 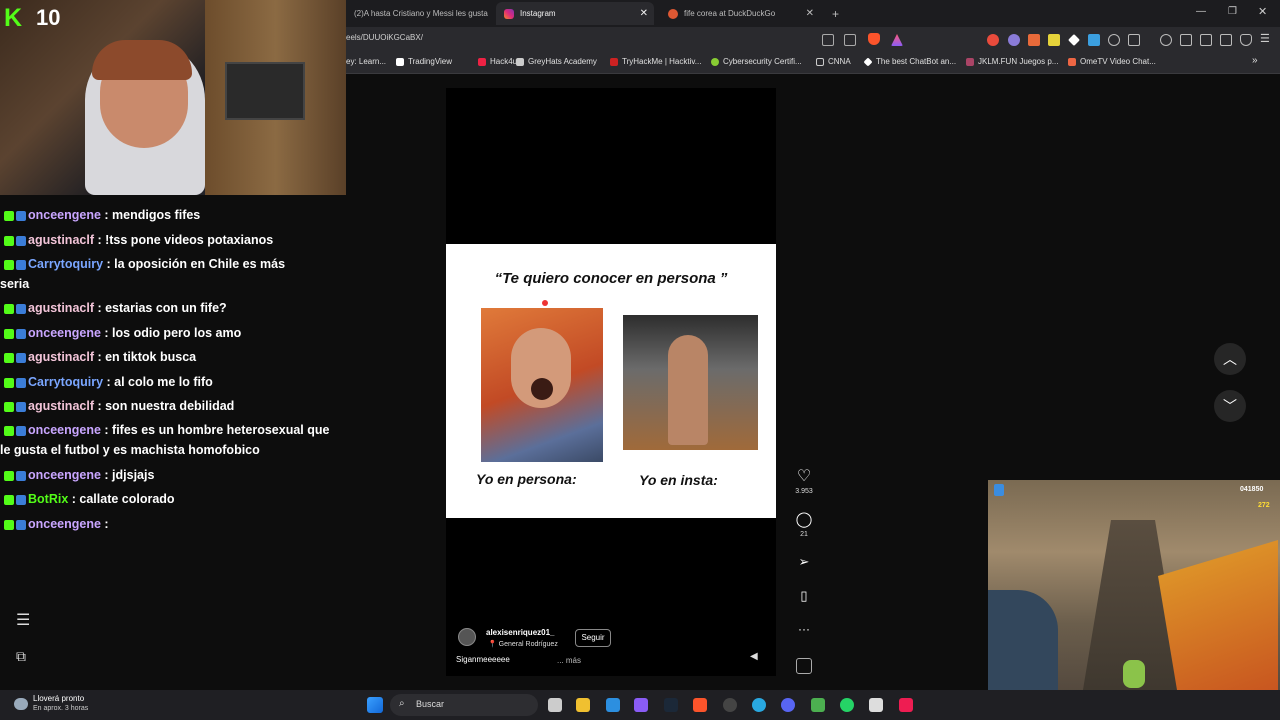 I want to click on vscode-icon, so click(x=613, y=705).